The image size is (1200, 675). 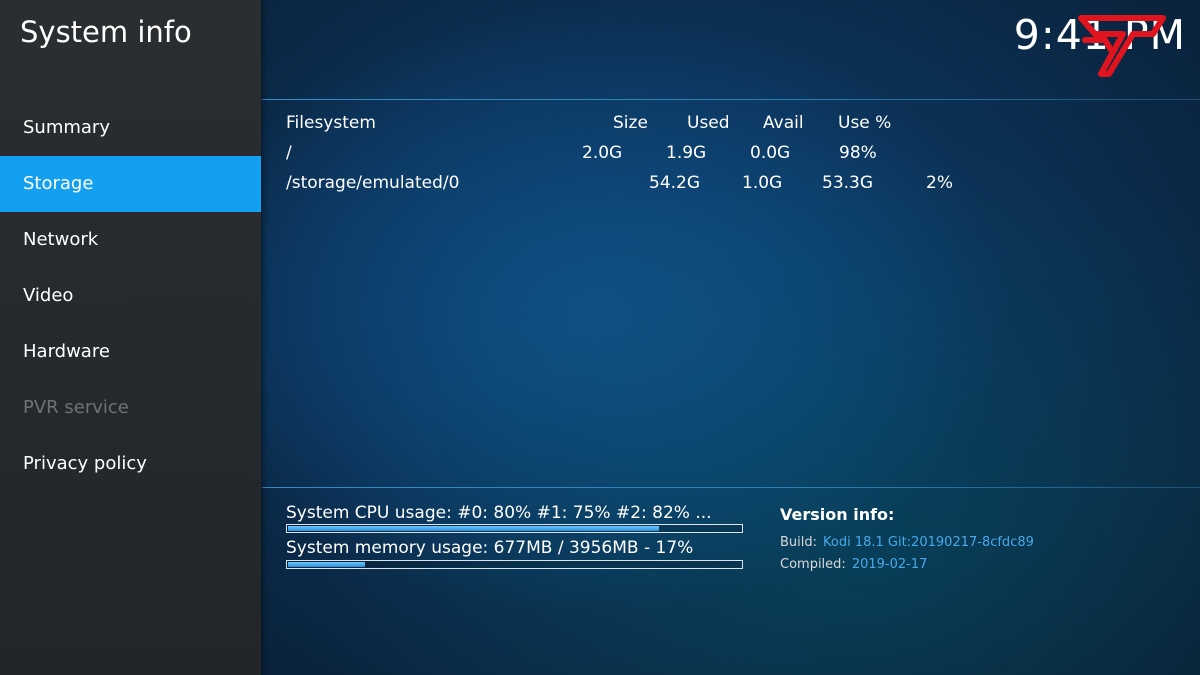 What do you see at coordinates (630, 123) in the screenshot?
I see `column-header-size: Size` at bounding box center [630, 123].